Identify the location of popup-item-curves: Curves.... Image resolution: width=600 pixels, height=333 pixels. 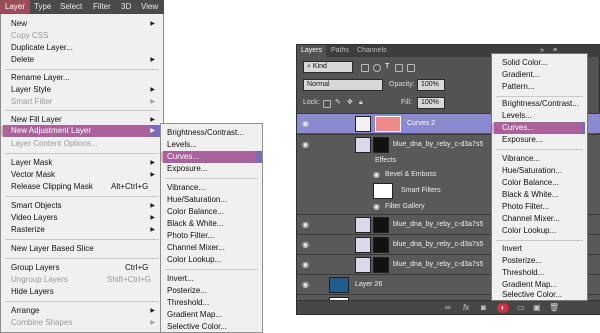
(518, 128).